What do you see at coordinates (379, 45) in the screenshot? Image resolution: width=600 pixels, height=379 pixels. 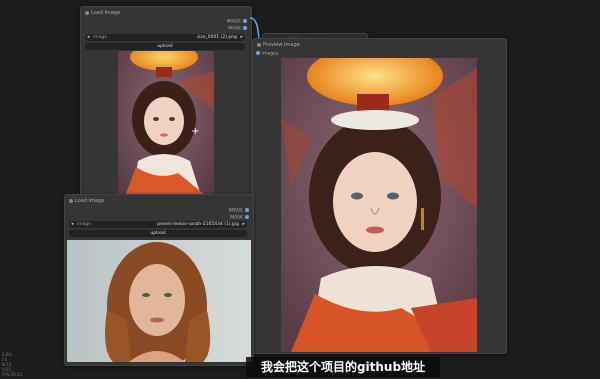 I see `node-title: Preview Image` at bounding box center [379, 45].